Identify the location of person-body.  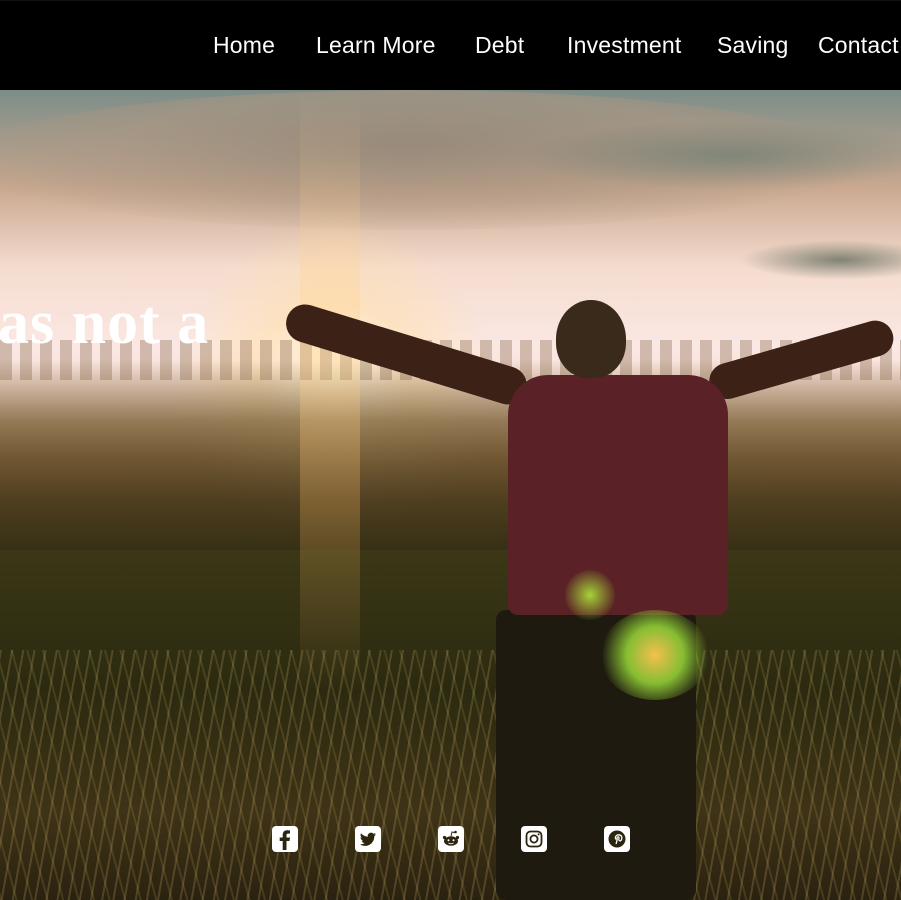
(618, 495).